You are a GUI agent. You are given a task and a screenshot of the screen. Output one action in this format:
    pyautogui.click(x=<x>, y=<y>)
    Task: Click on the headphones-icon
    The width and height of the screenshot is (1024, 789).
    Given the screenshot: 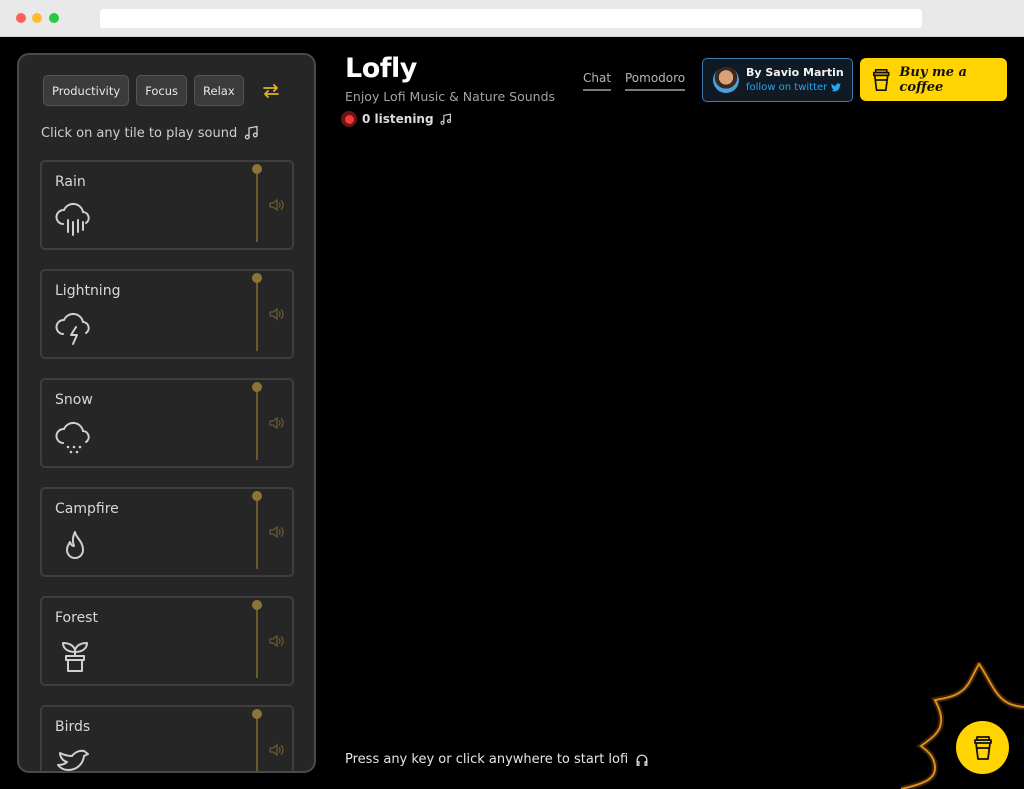 What is the action you would take?
    pyautogui.click(x=642, y=760)
    